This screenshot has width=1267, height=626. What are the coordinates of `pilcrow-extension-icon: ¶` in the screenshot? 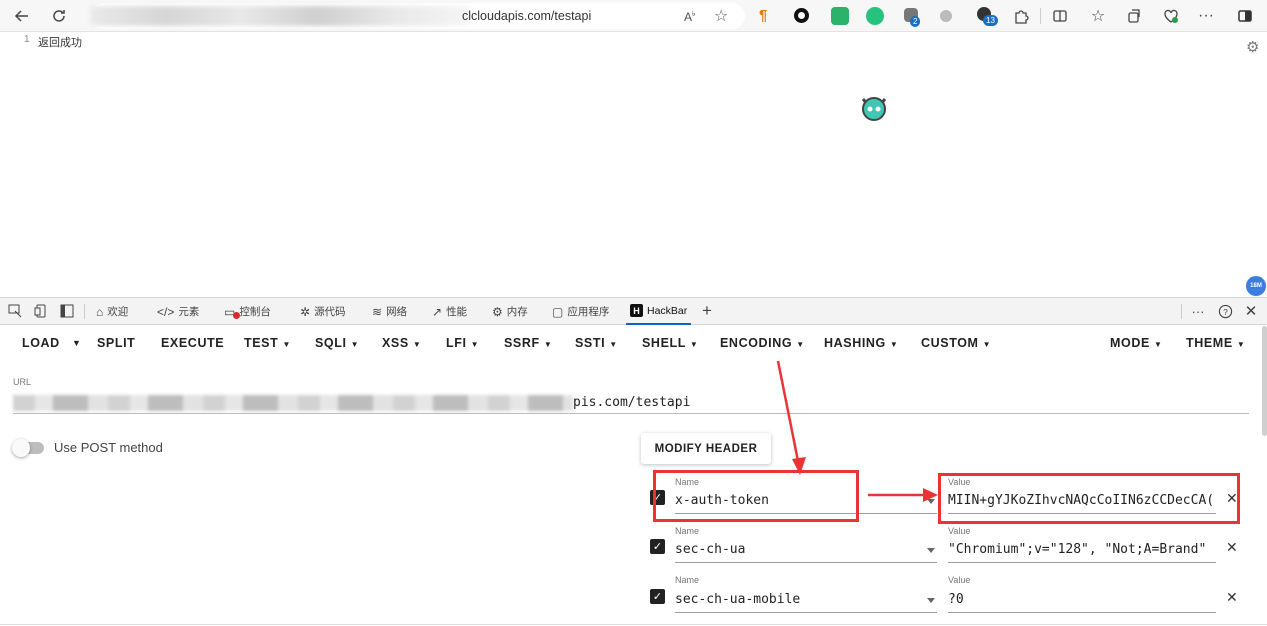 It's located at (768, 16).